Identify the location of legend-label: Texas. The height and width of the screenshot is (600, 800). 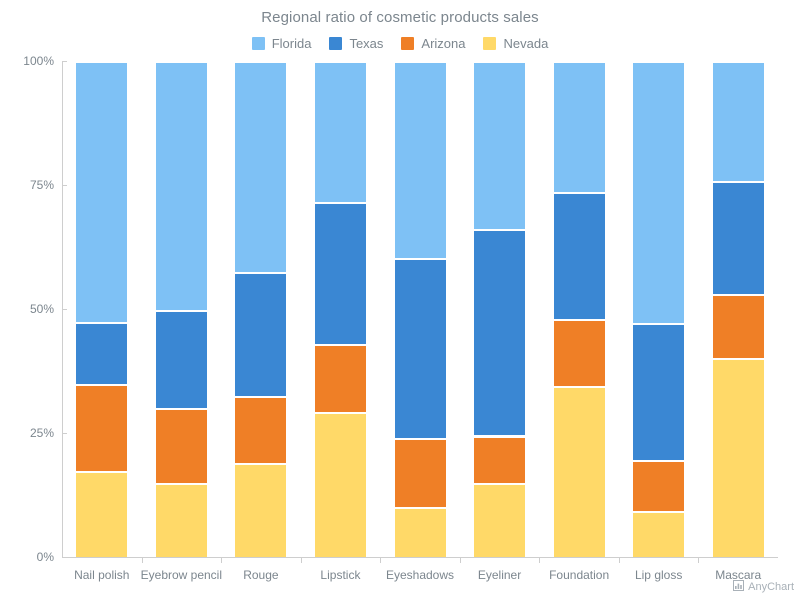
(366, 43).